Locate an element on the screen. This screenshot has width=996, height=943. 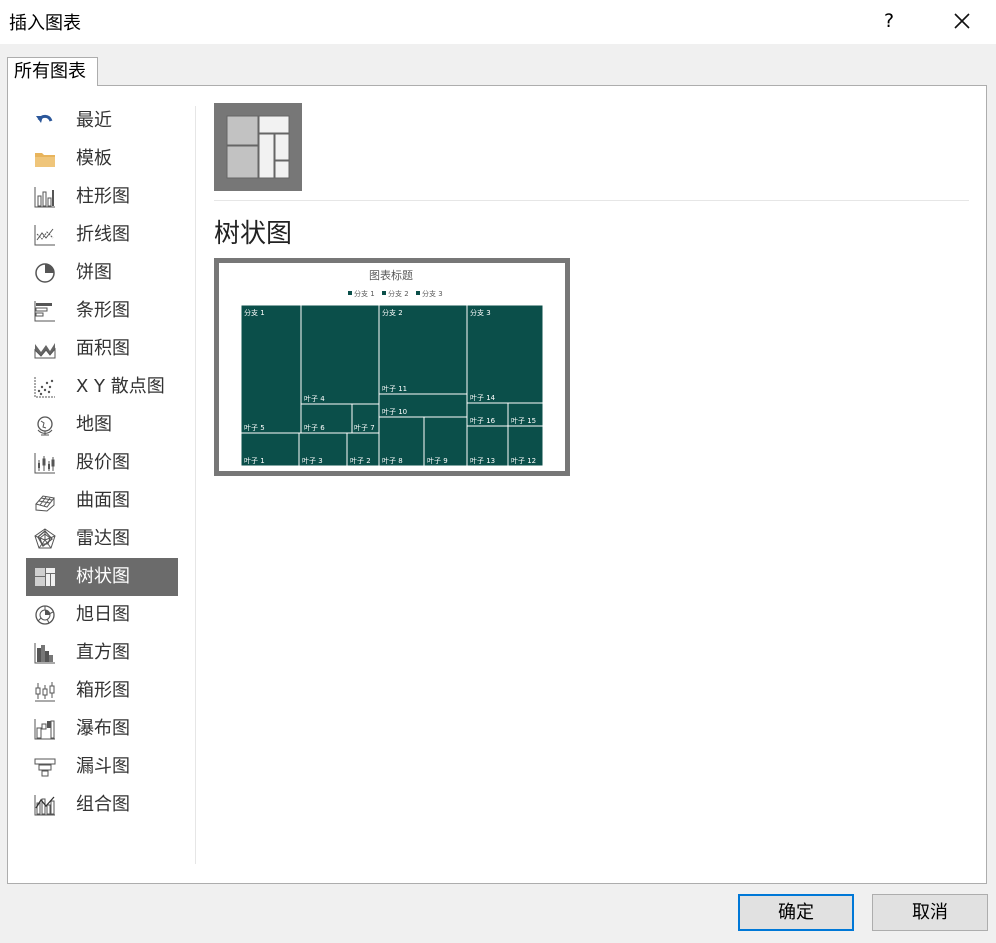
close-button is located at coordinates (962, 21).